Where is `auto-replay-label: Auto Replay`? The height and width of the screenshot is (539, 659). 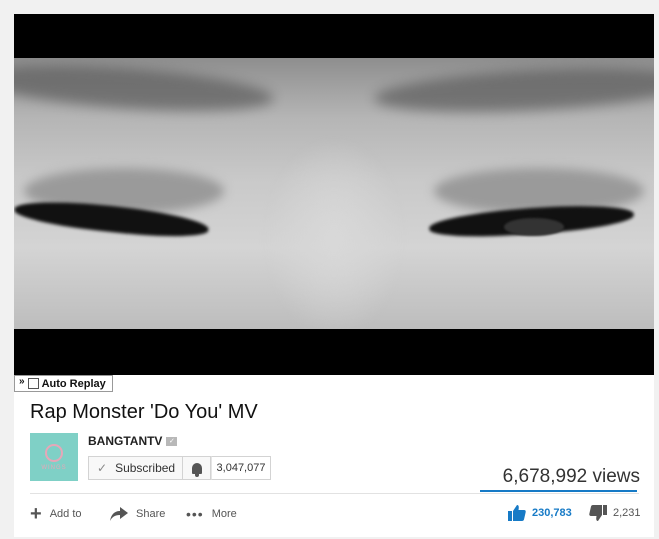
auto-replay-label: Auto Replay is located at coordinates (73, 383).